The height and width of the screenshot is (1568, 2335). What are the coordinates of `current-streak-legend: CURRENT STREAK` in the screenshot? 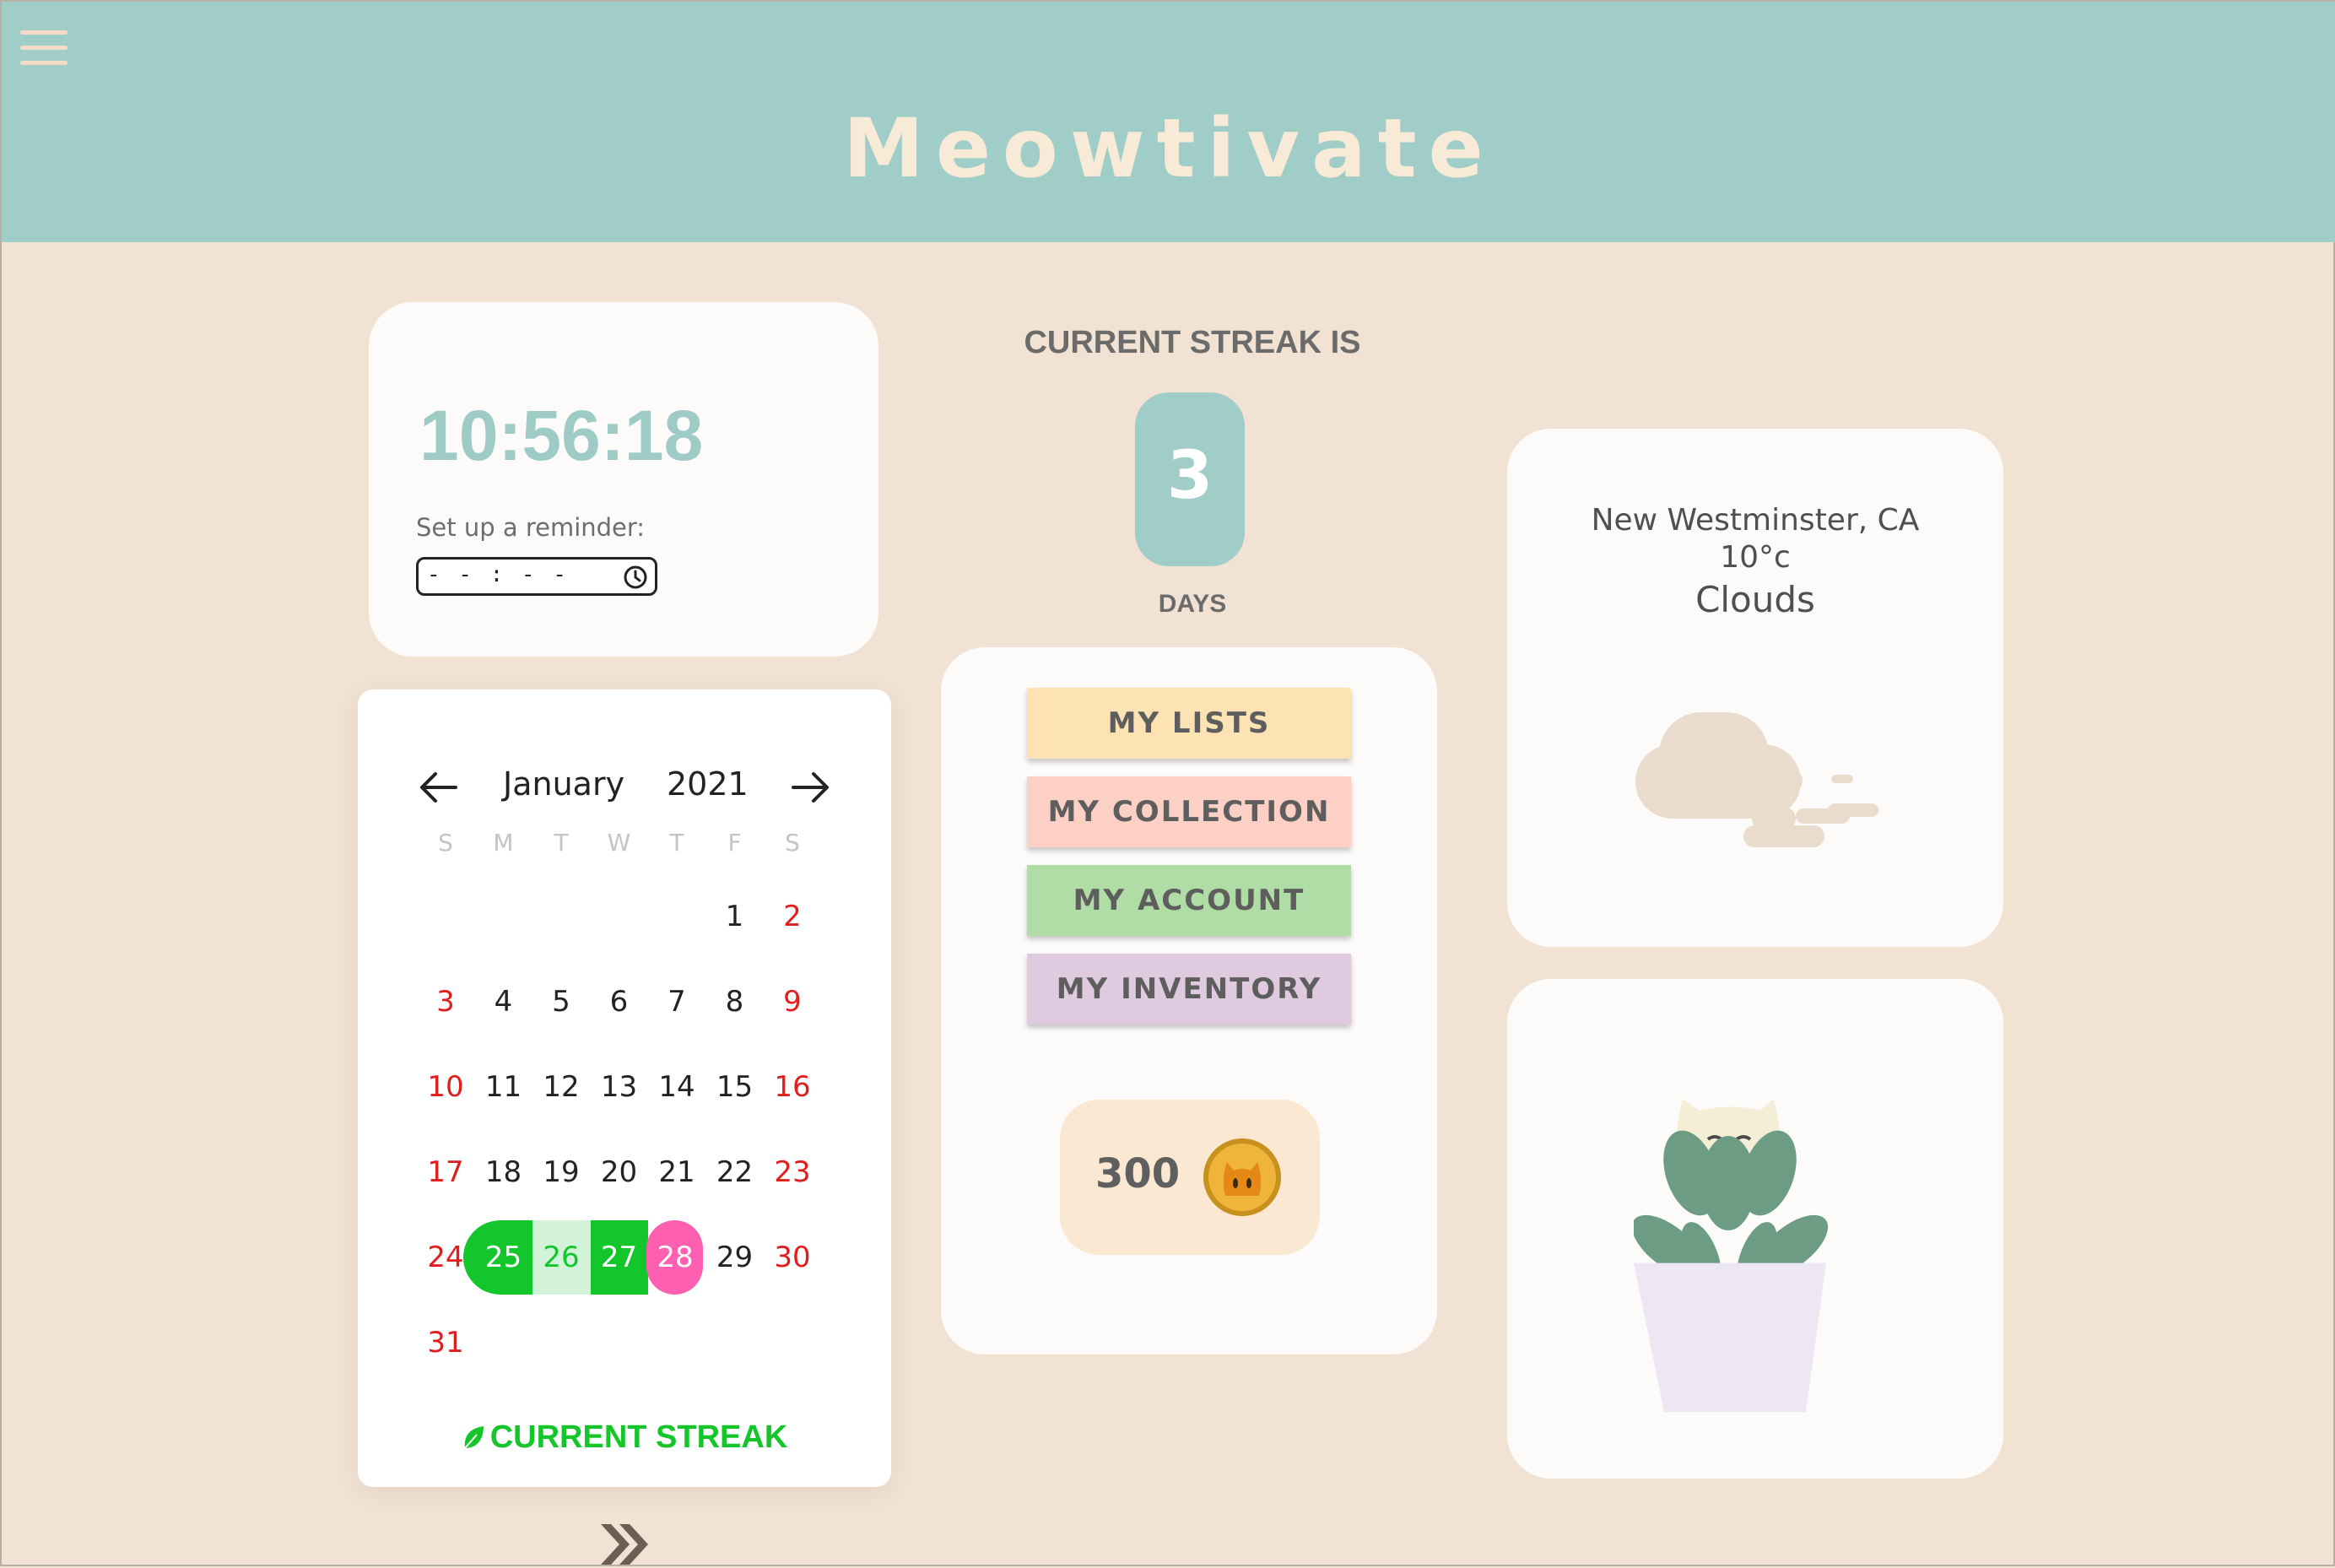 It's located at (624, 1437).